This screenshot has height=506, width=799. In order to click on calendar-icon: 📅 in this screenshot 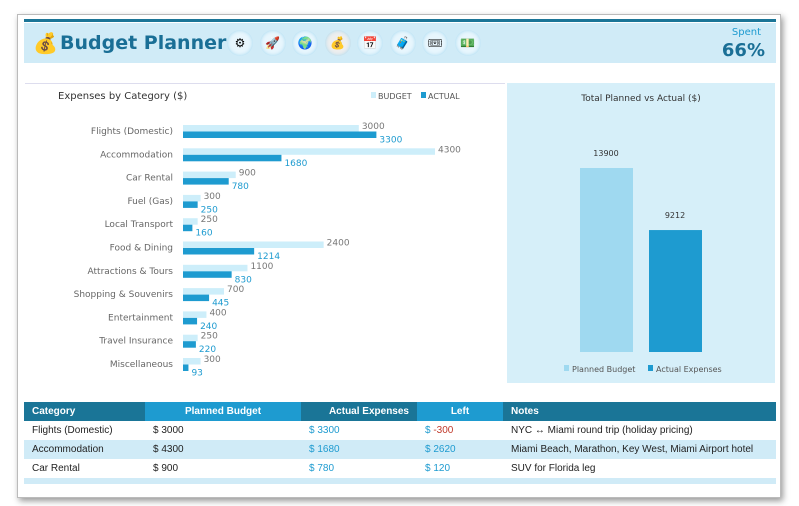, I will do `click(370, 43)`.